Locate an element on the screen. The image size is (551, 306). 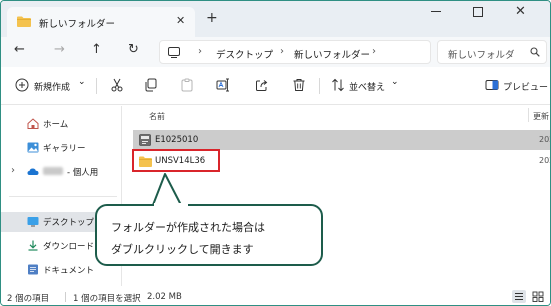
cut-icon is located at coordinates (117, 85).